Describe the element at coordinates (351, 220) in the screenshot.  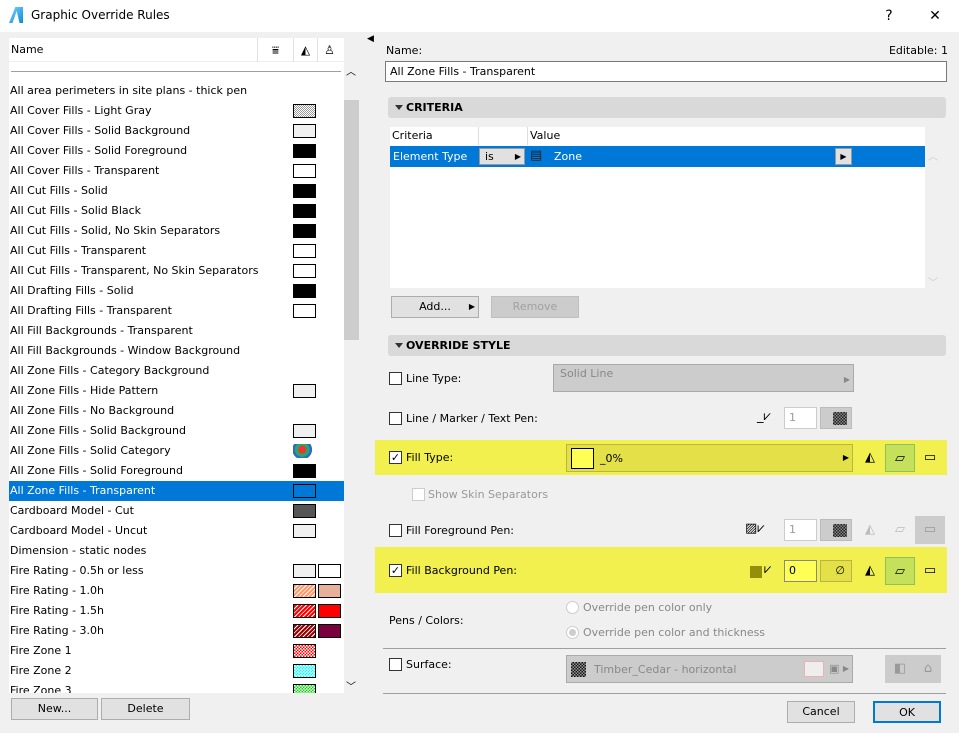
I see `scrollbar-thumb` at that location.